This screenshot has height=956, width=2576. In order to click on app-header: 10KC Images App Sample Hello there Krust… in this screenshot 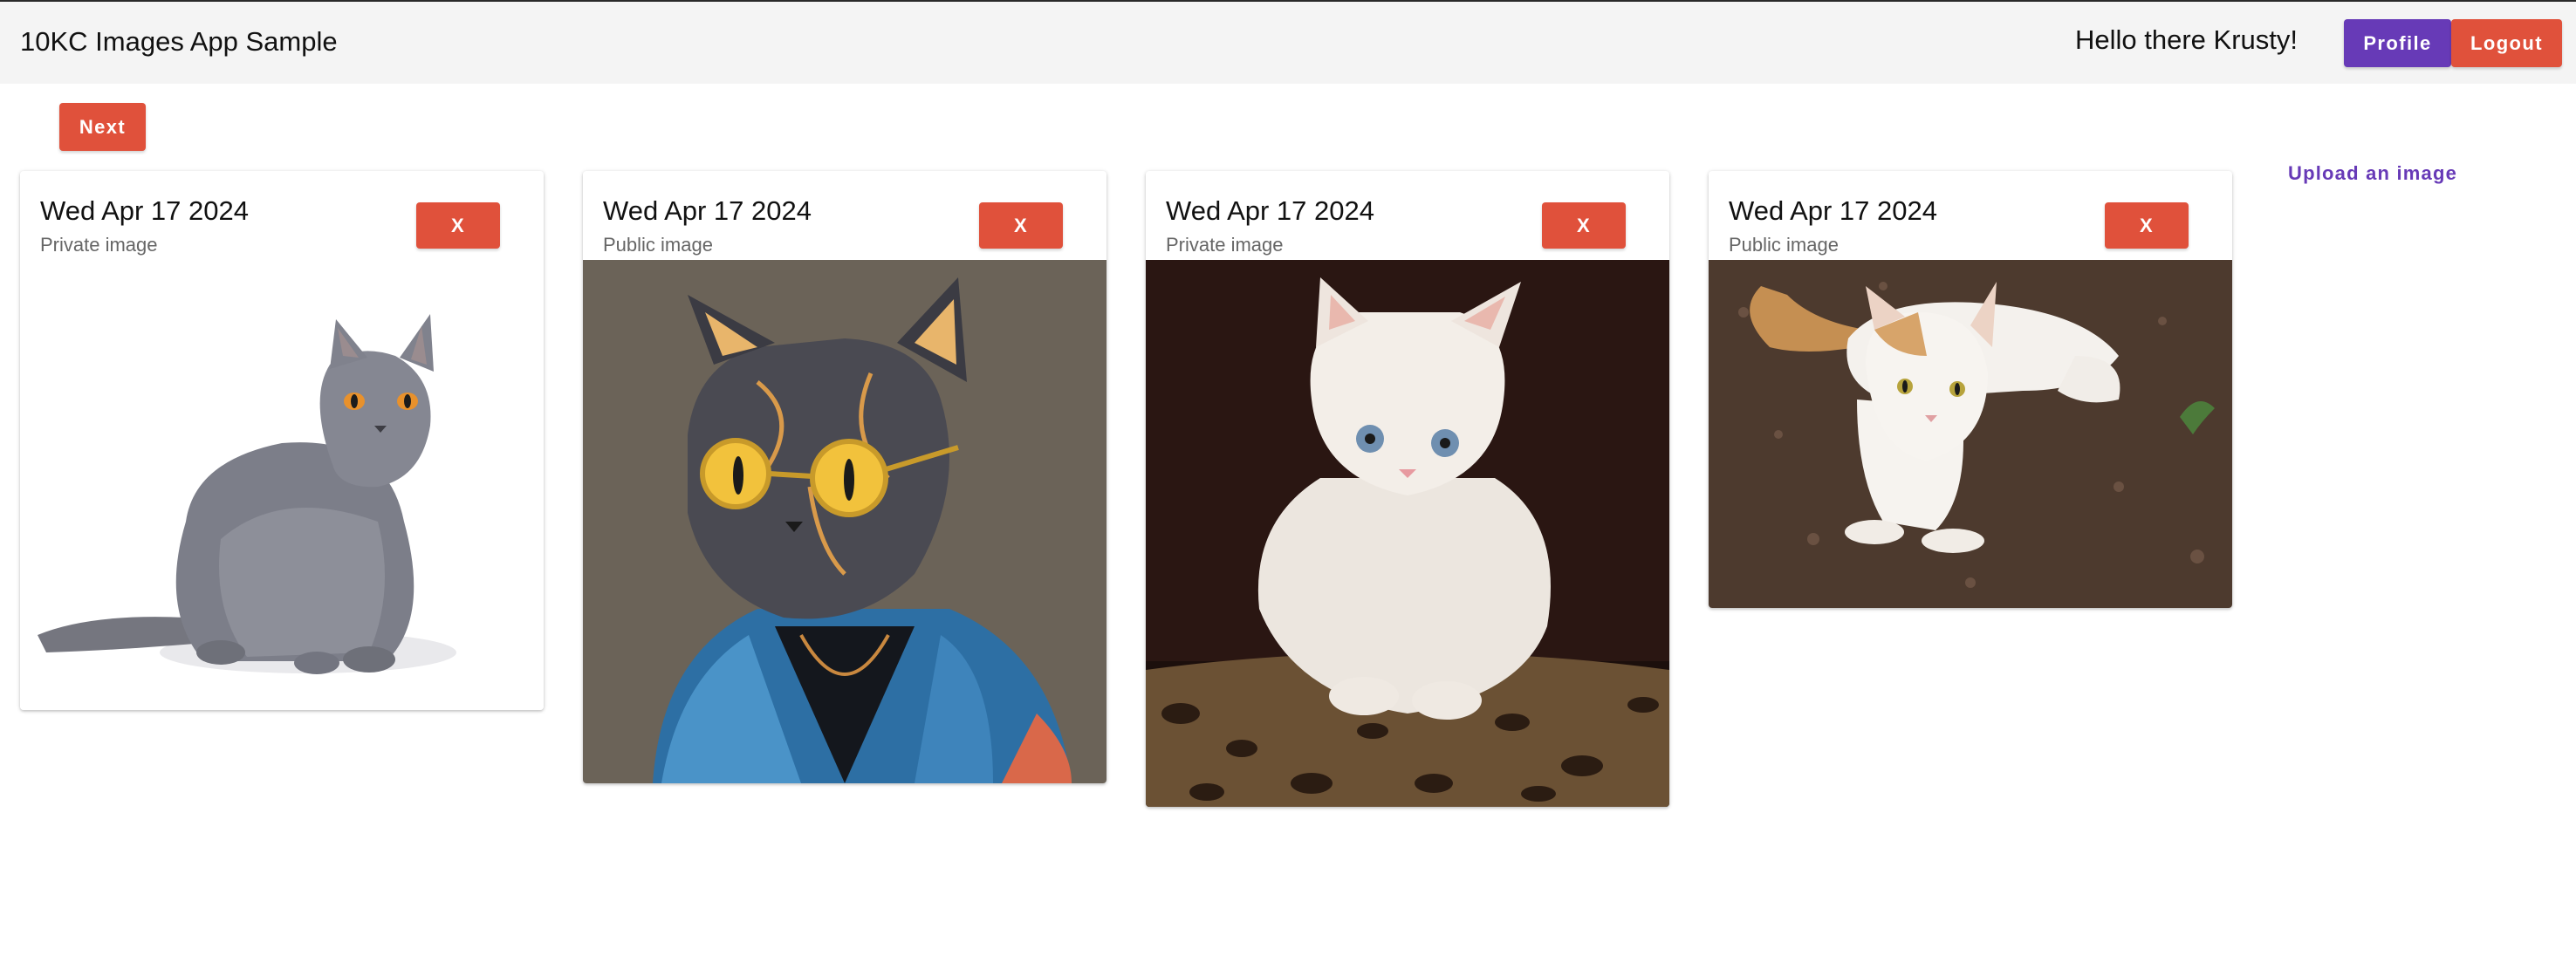, I will do `click(1288, 42)`.